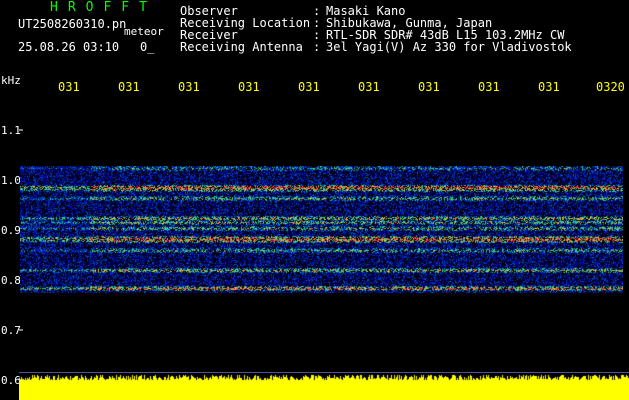  What do you see at coordinates (11, 330) in the screenshot?
I see `freq-tick: 0.7` at bounding box center [11, 330].